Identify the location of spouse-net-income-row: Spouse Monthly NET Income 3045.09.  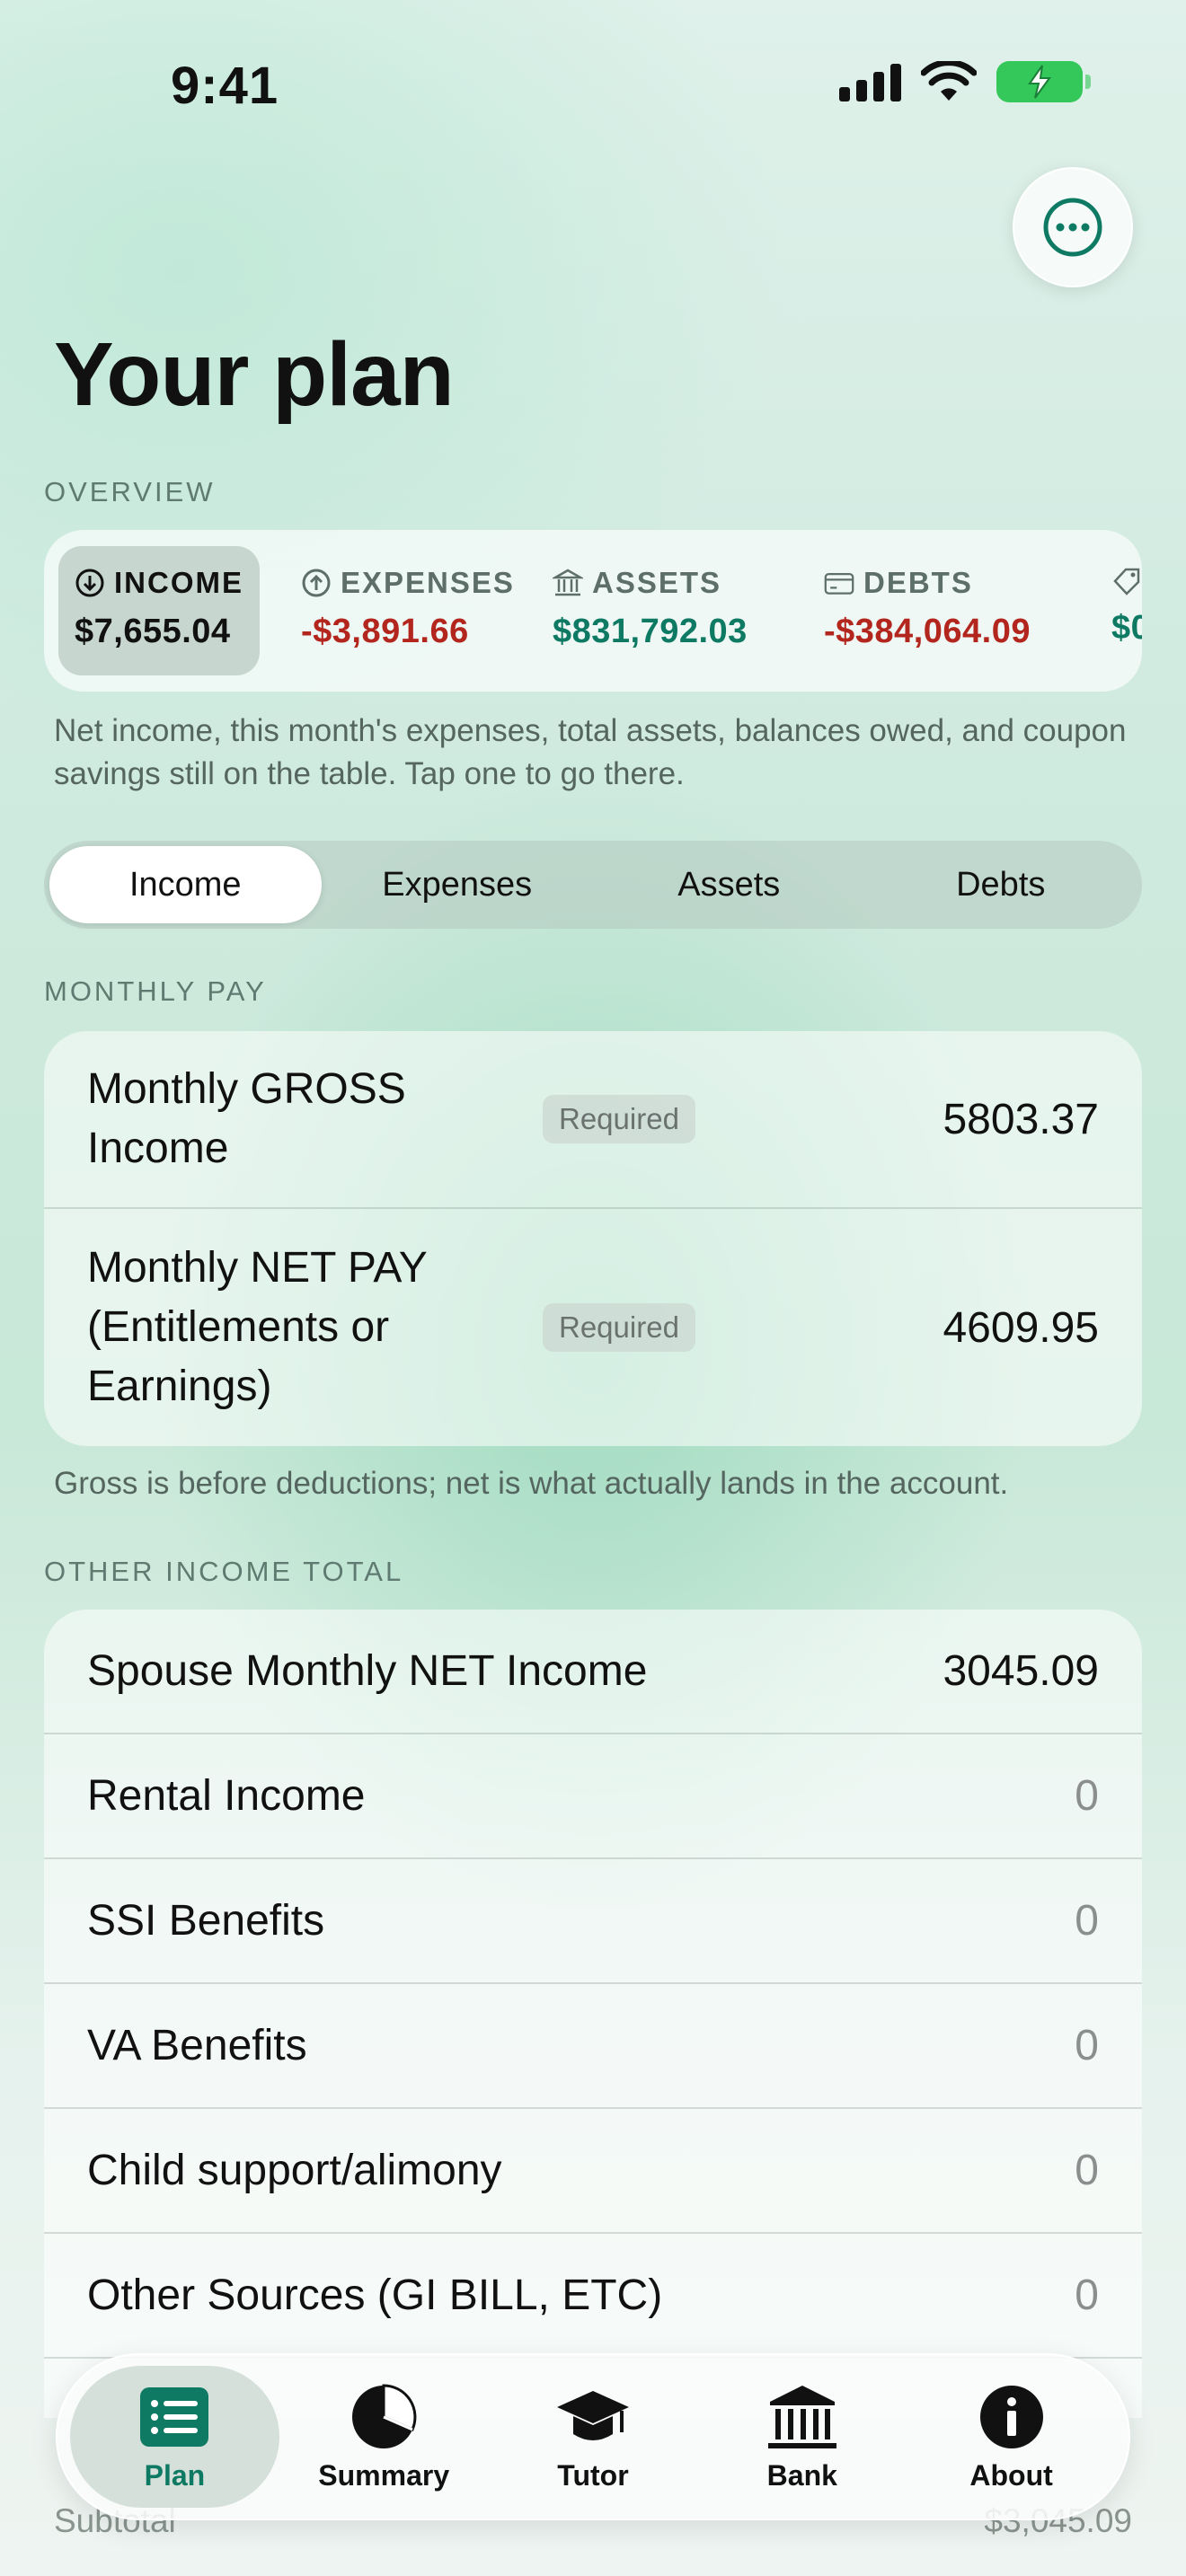
(593, 1672).